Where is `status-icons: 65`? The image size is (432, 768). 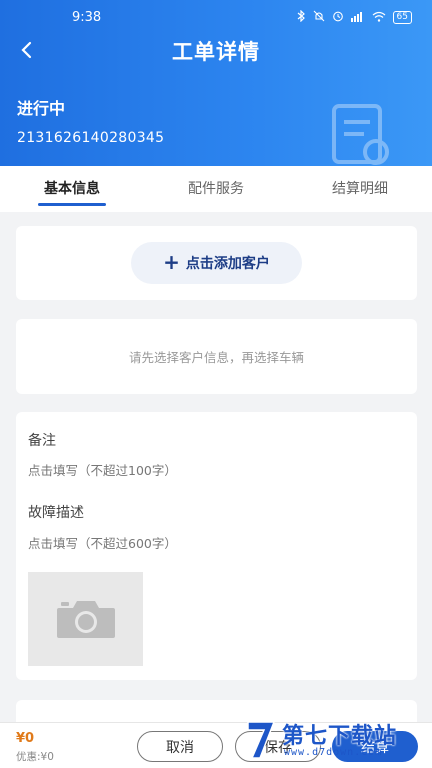 status-icons: 65 is located at coordinates (354, 17).